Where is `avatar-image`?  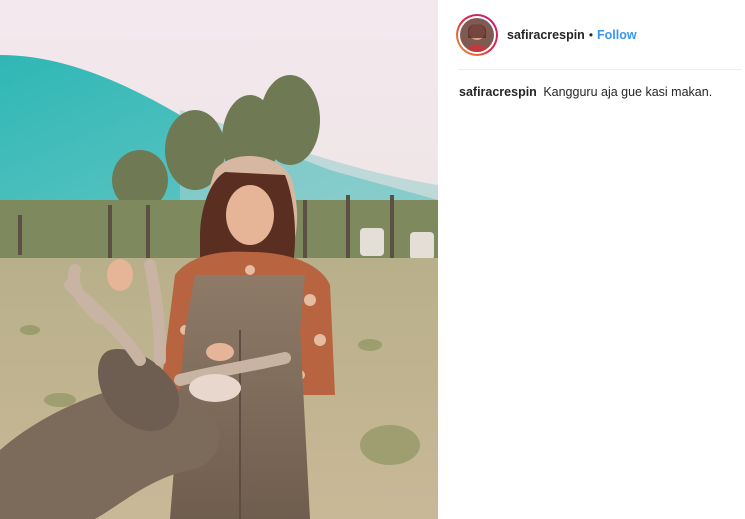
avatar-image is located at coordinates (477, 35).